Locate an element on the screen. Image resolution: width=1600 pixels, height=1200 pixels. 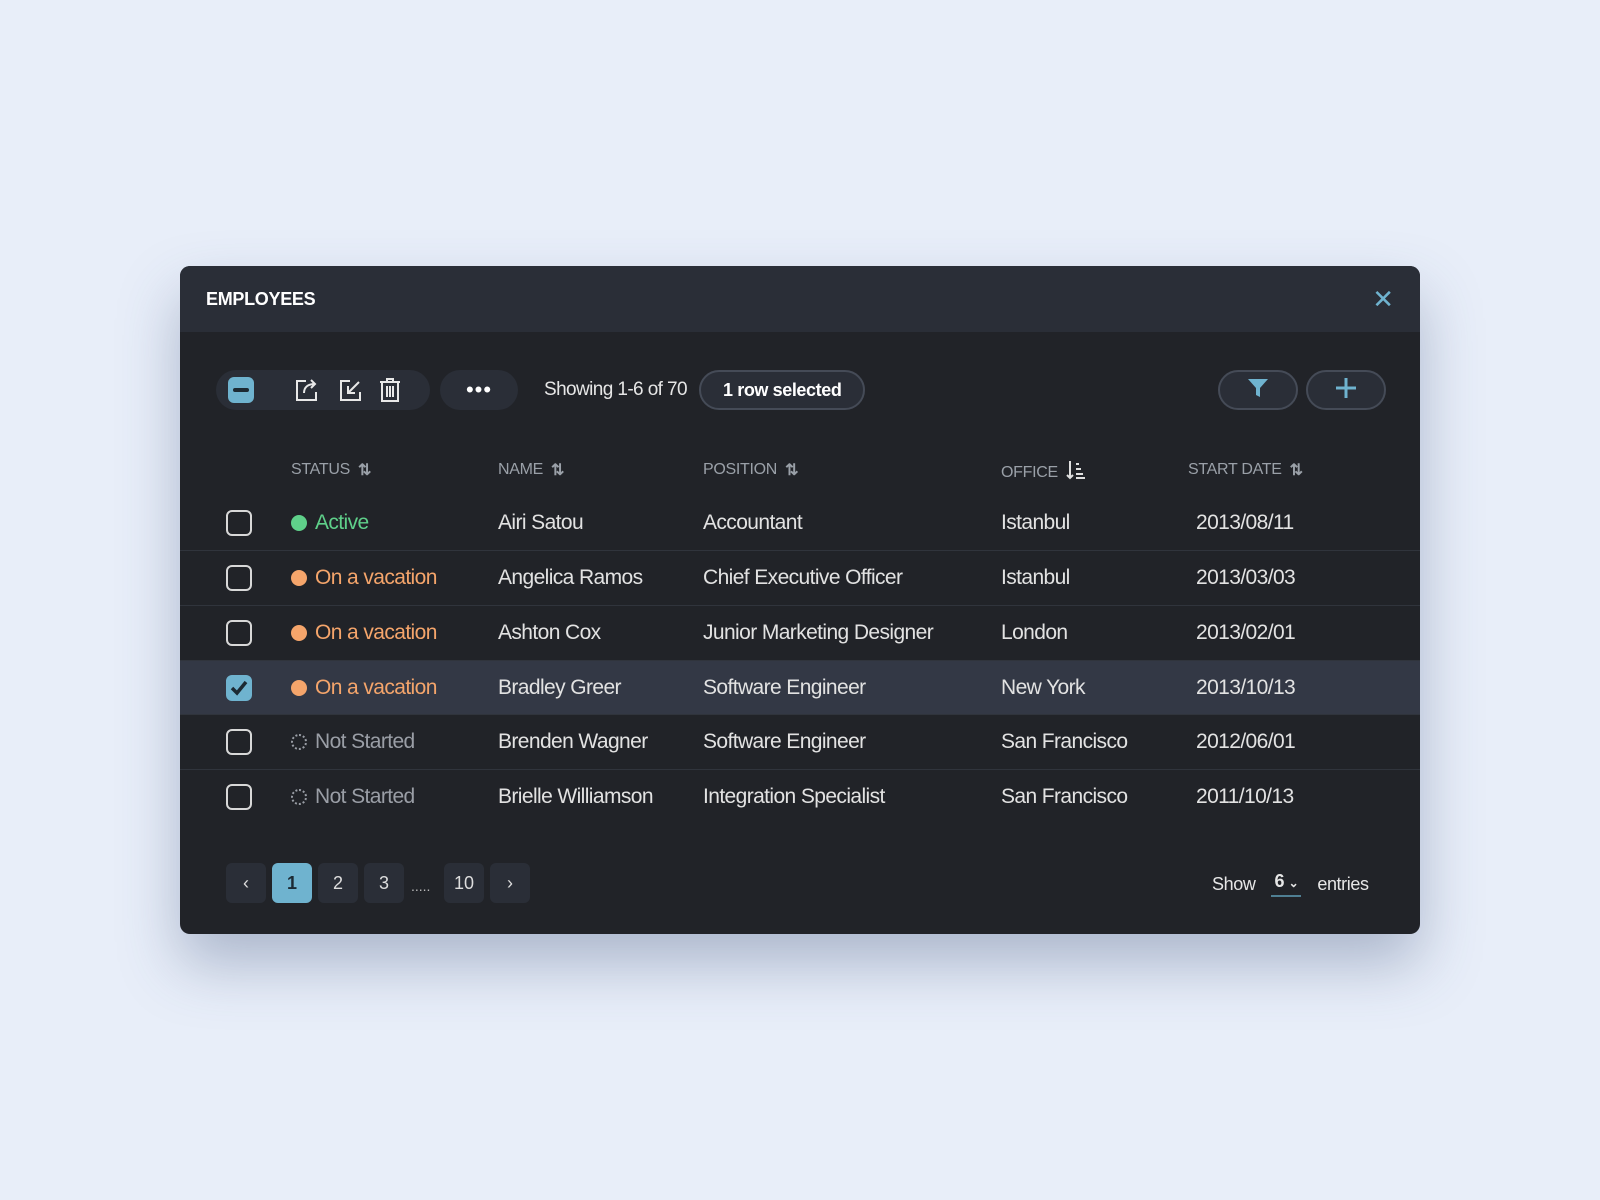
sort-ascending-icon is located at coordinates (1076, 472).